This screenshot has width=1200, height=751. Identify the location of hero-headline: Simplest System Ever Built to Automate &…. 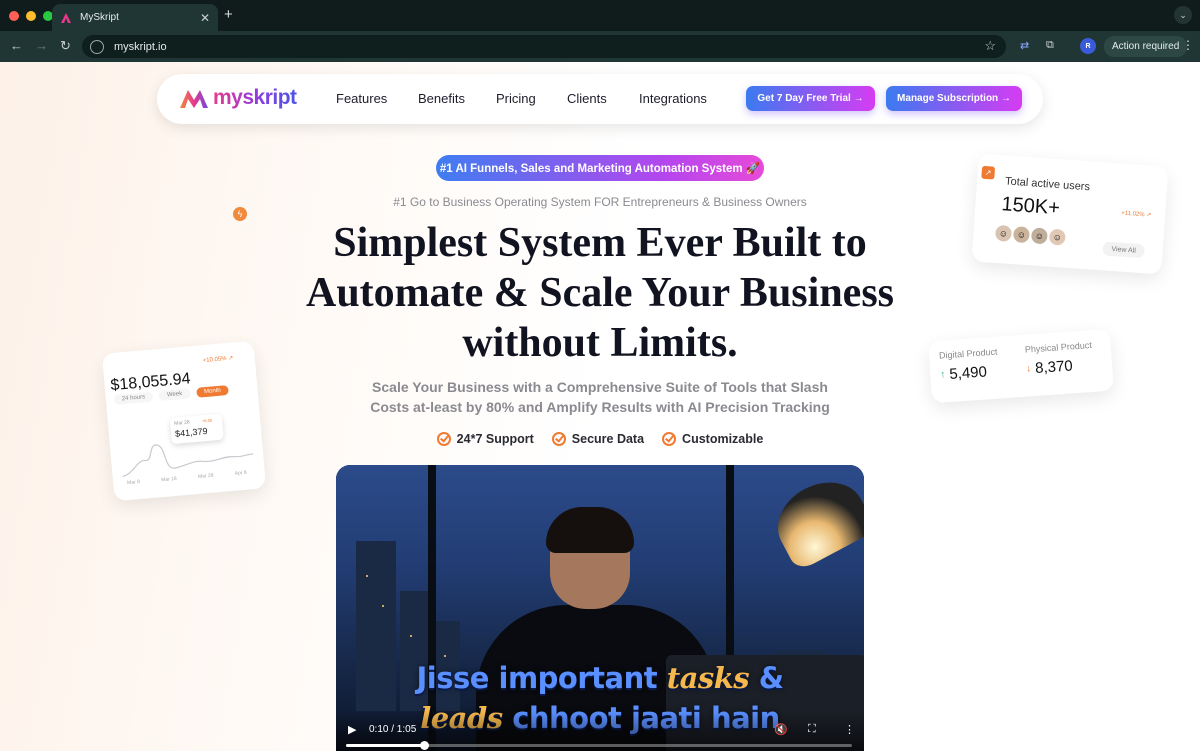
(600, 293).